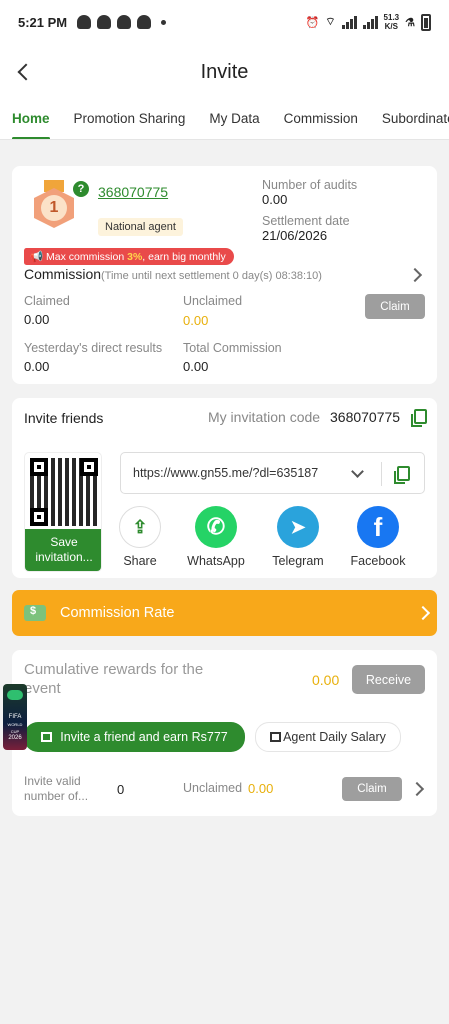  I want to click on receive-button: Receive, so click(388, 679).